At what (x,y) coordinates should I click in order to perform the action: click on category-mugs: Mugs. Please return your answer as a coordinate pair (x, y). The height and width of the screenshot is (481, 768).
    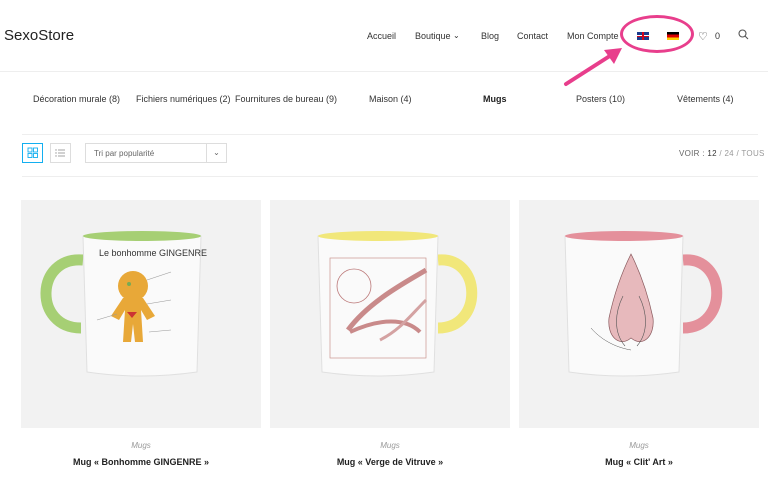
    Looking at the image, I should click on (495, 99).